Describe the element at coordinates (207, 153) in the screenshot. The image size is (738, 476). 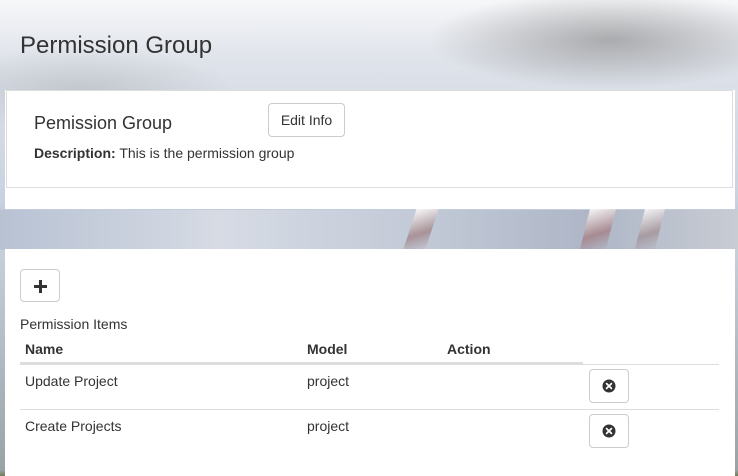
I see `description-value: This is the permission group` at that location.